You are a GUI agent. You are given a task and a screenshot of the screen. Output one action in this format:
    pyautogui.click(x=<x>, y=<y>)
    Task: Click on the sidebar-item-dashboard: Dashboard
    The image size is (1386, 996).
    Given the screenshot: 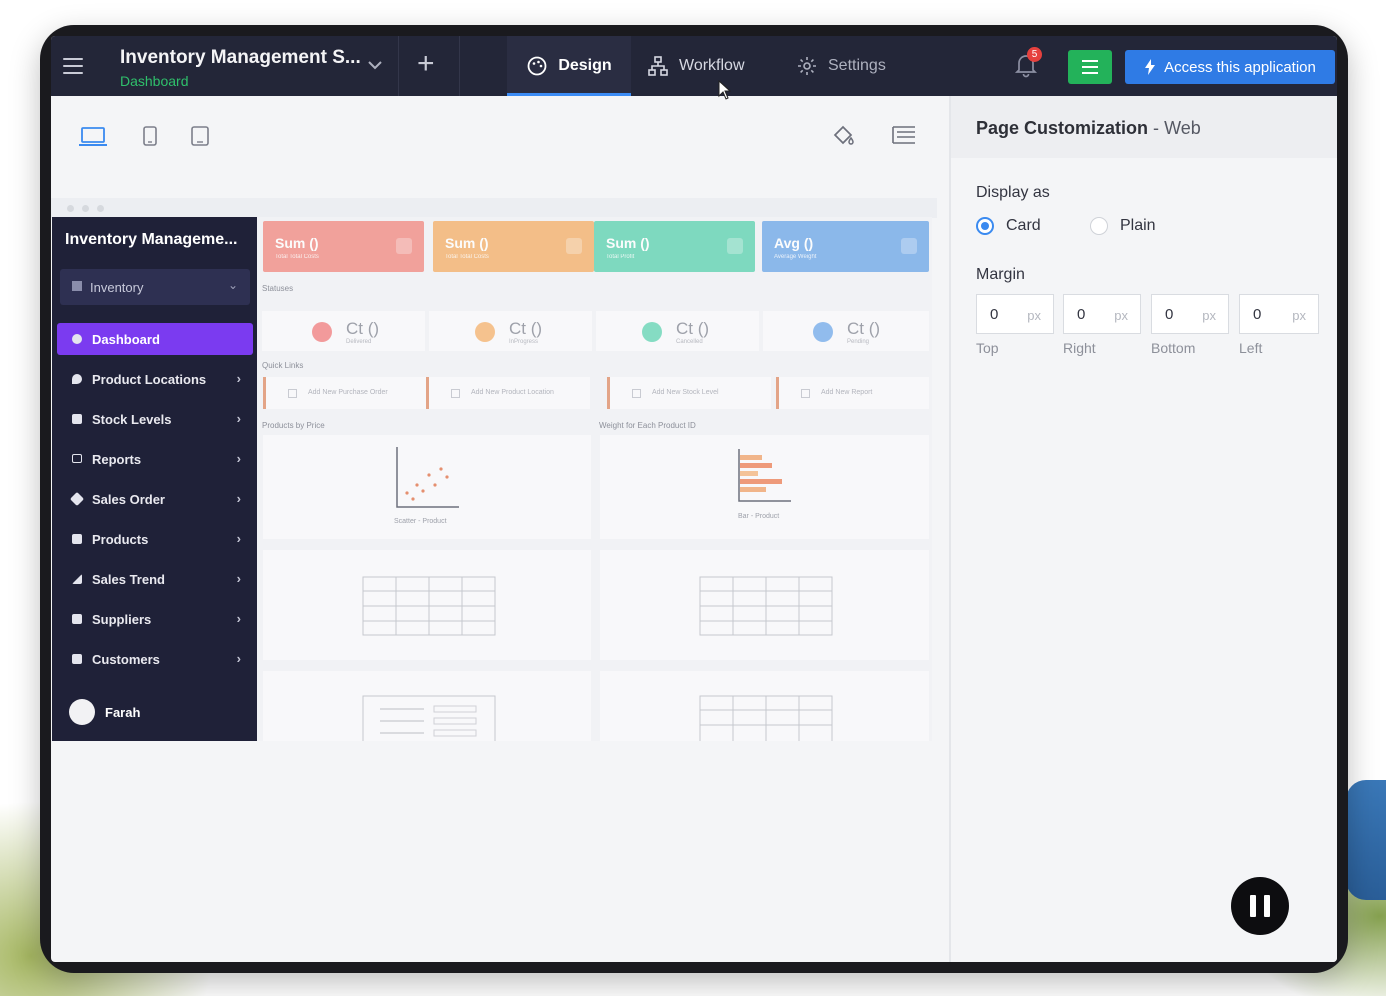 What is the action you would take?
    pyautogui.click(x=155, y=339)
    